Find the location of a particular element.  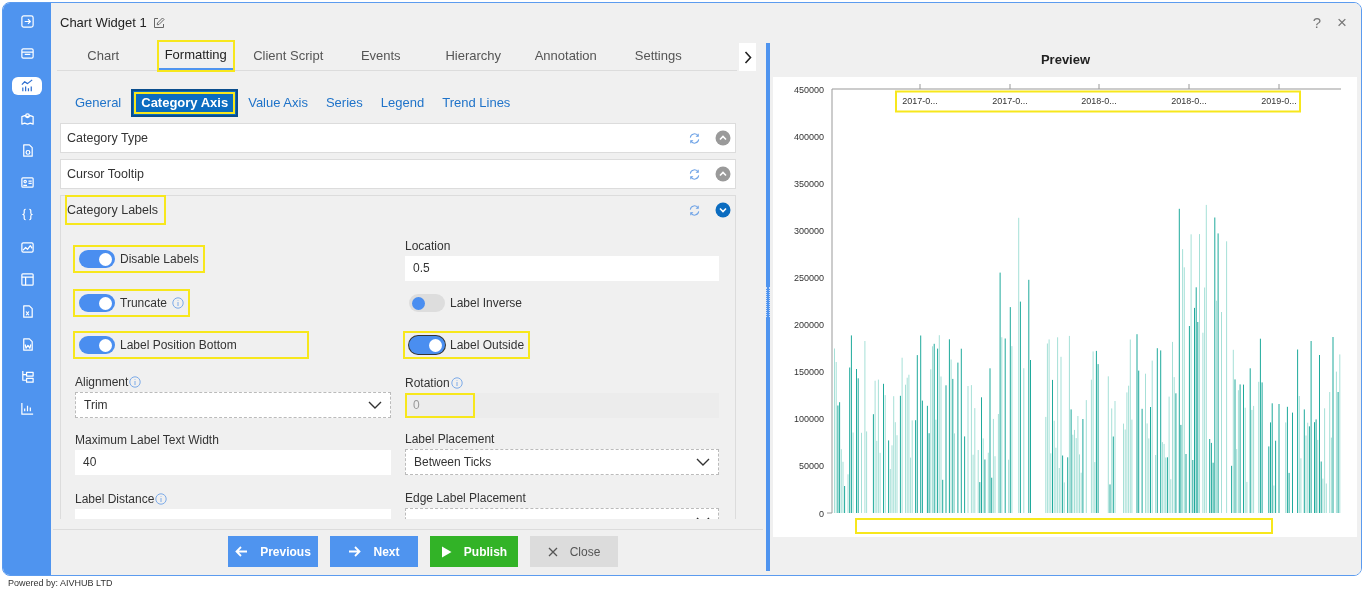

tab: Client Script is located at coordinates (288, 56).